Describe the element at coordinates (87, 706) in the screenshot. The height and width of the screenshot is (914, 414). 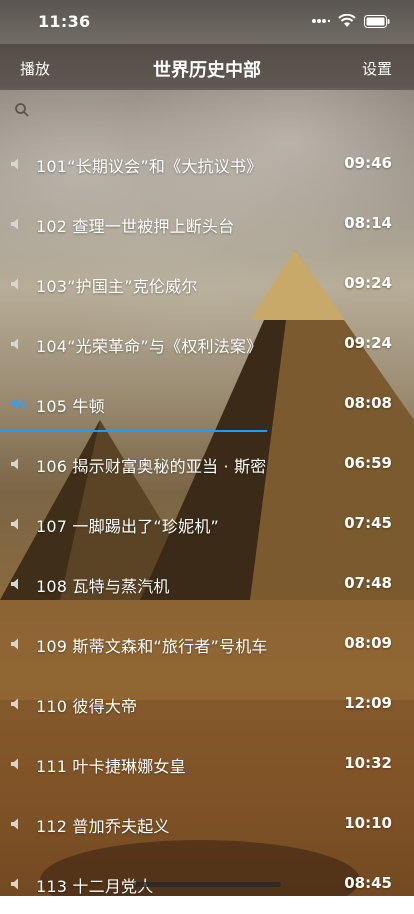
I see `episode-title: 110 彼得大帝` at that location.